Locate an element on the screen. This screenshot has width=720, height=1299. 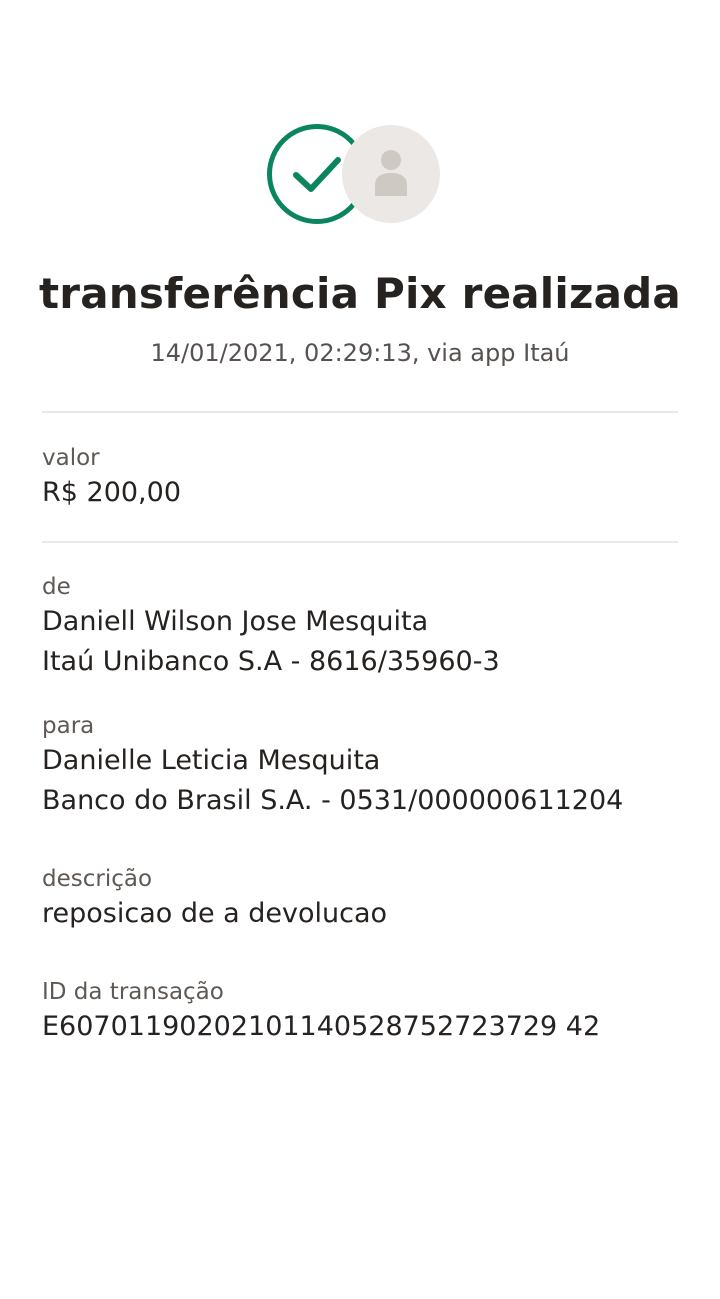
sender-name: Daniell Wilson Jose Mesquita is located at coordinates (235, 621).